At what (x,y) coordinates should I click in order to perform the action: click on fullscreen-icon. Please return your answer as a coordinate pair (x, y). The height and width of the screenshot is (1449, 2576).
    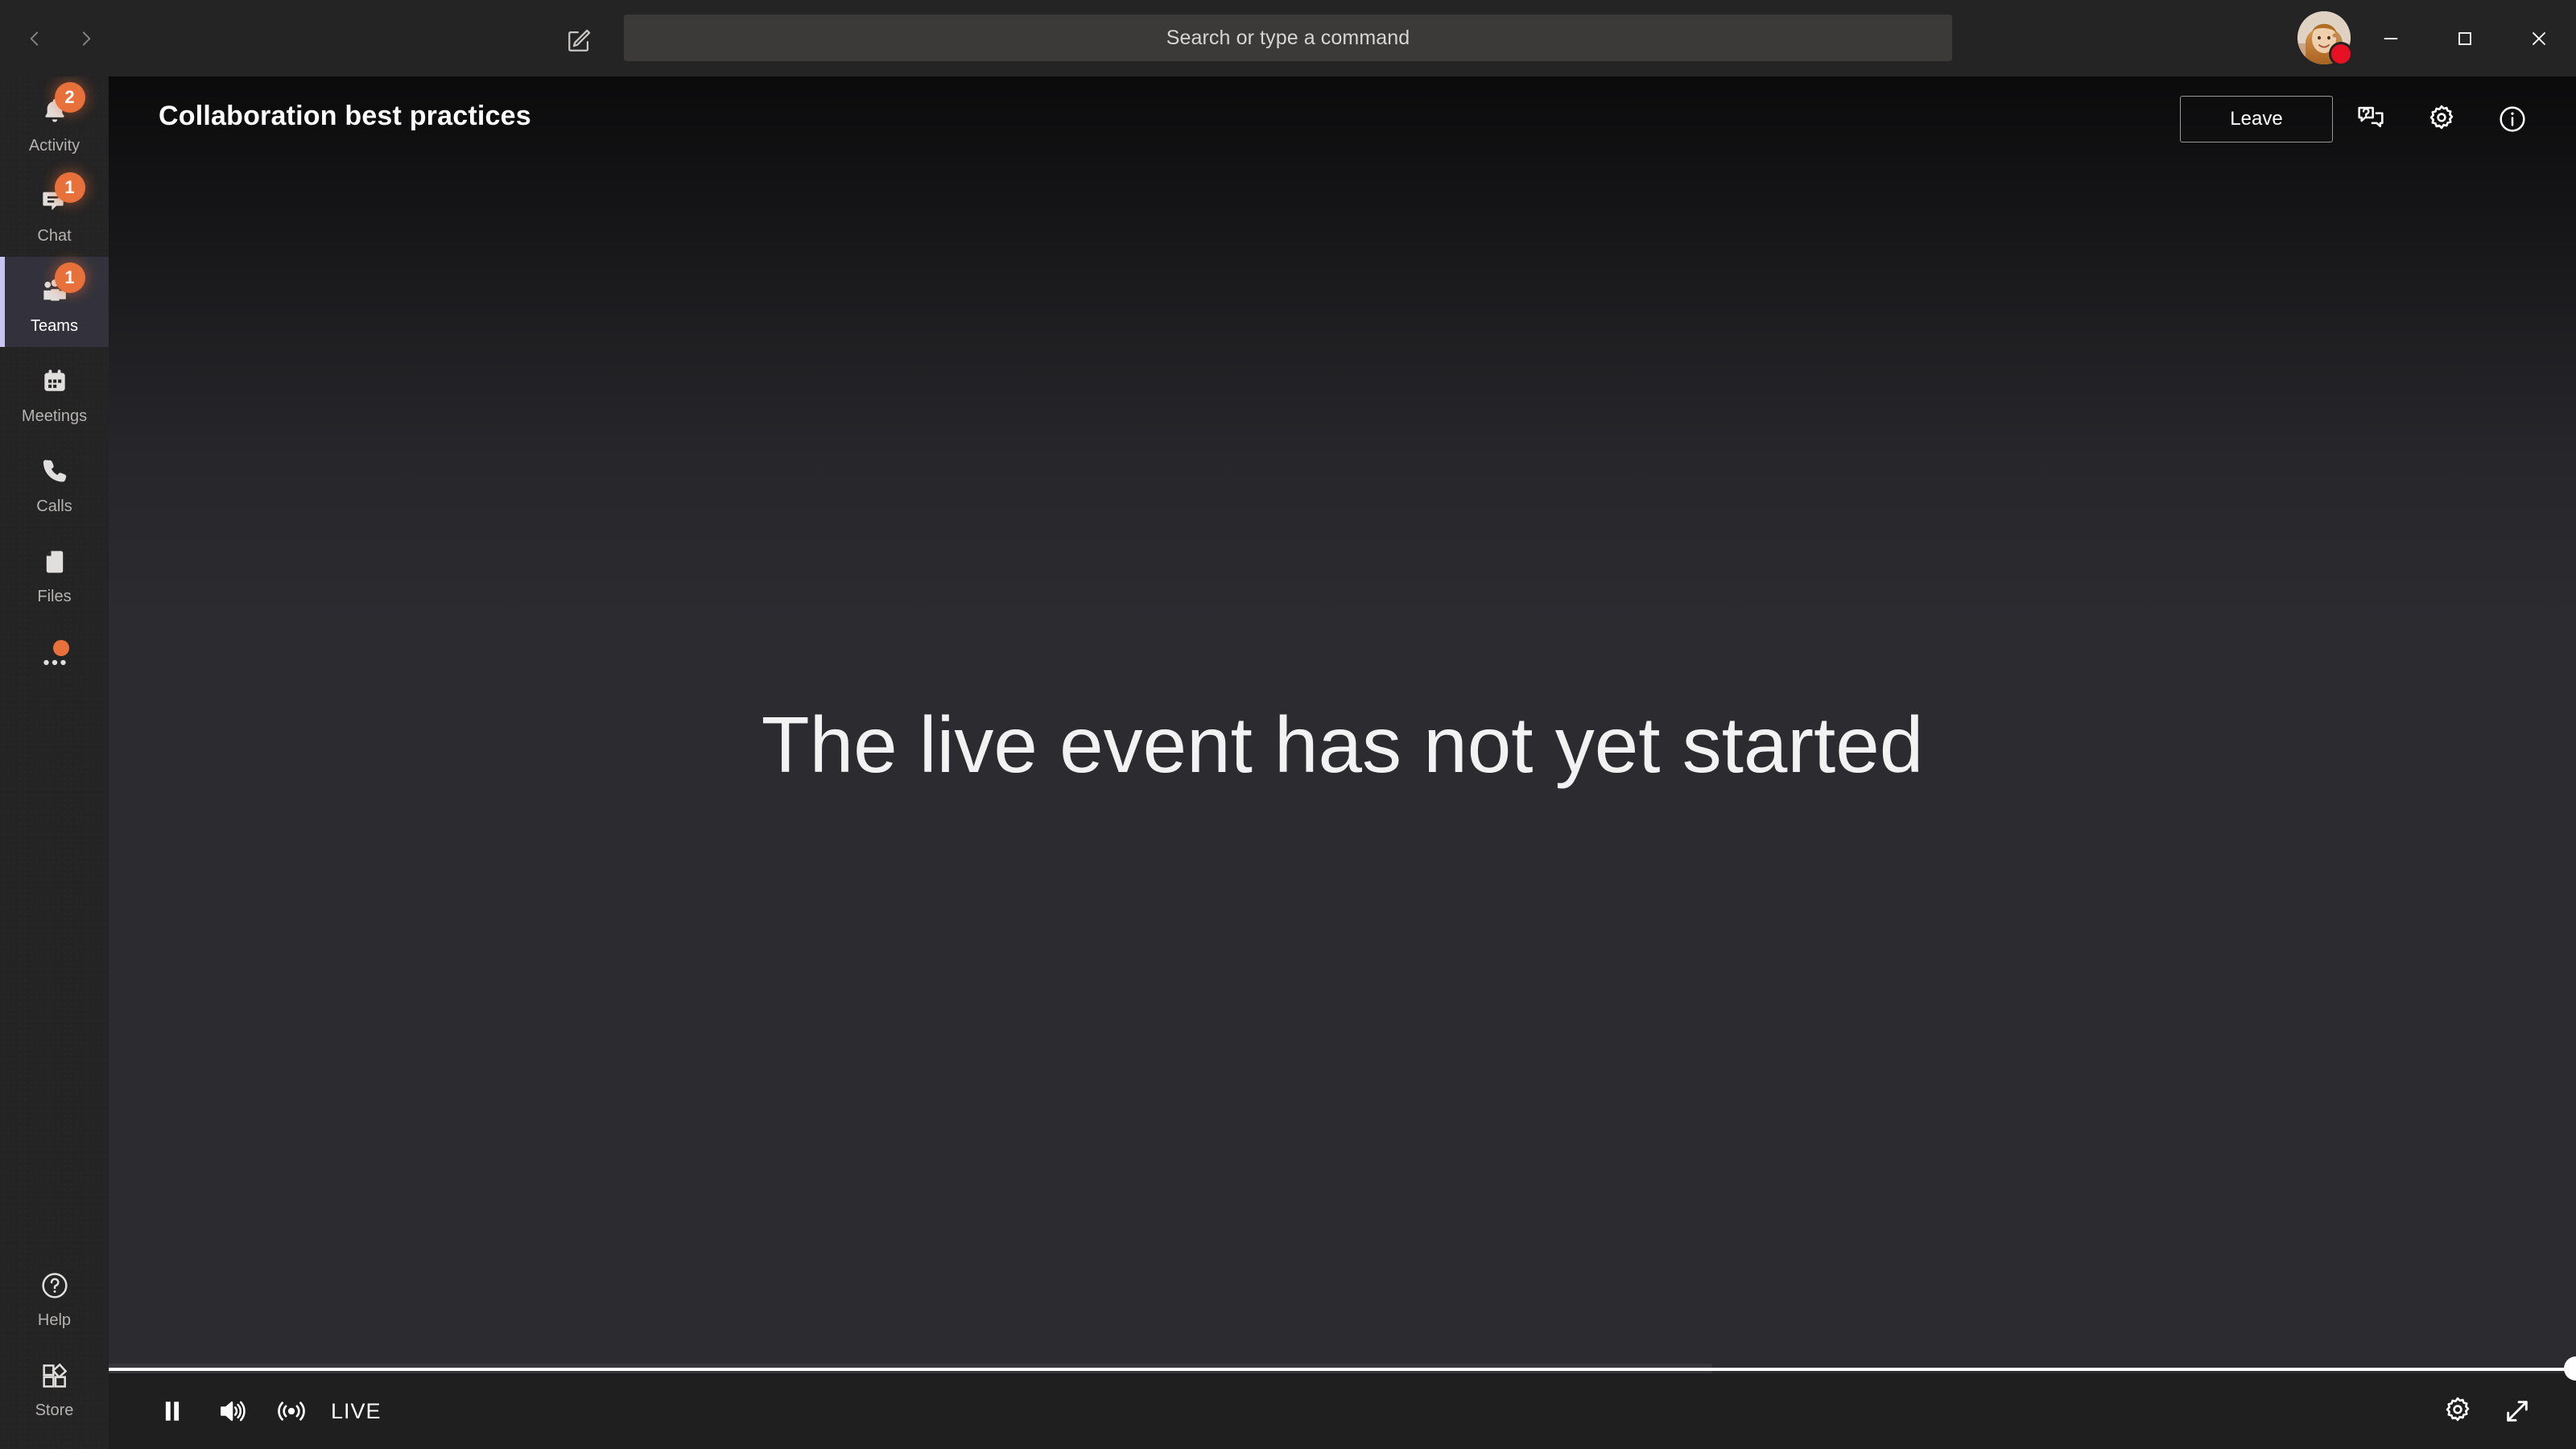
    Looking at the image, I should click on (2517, 1411).